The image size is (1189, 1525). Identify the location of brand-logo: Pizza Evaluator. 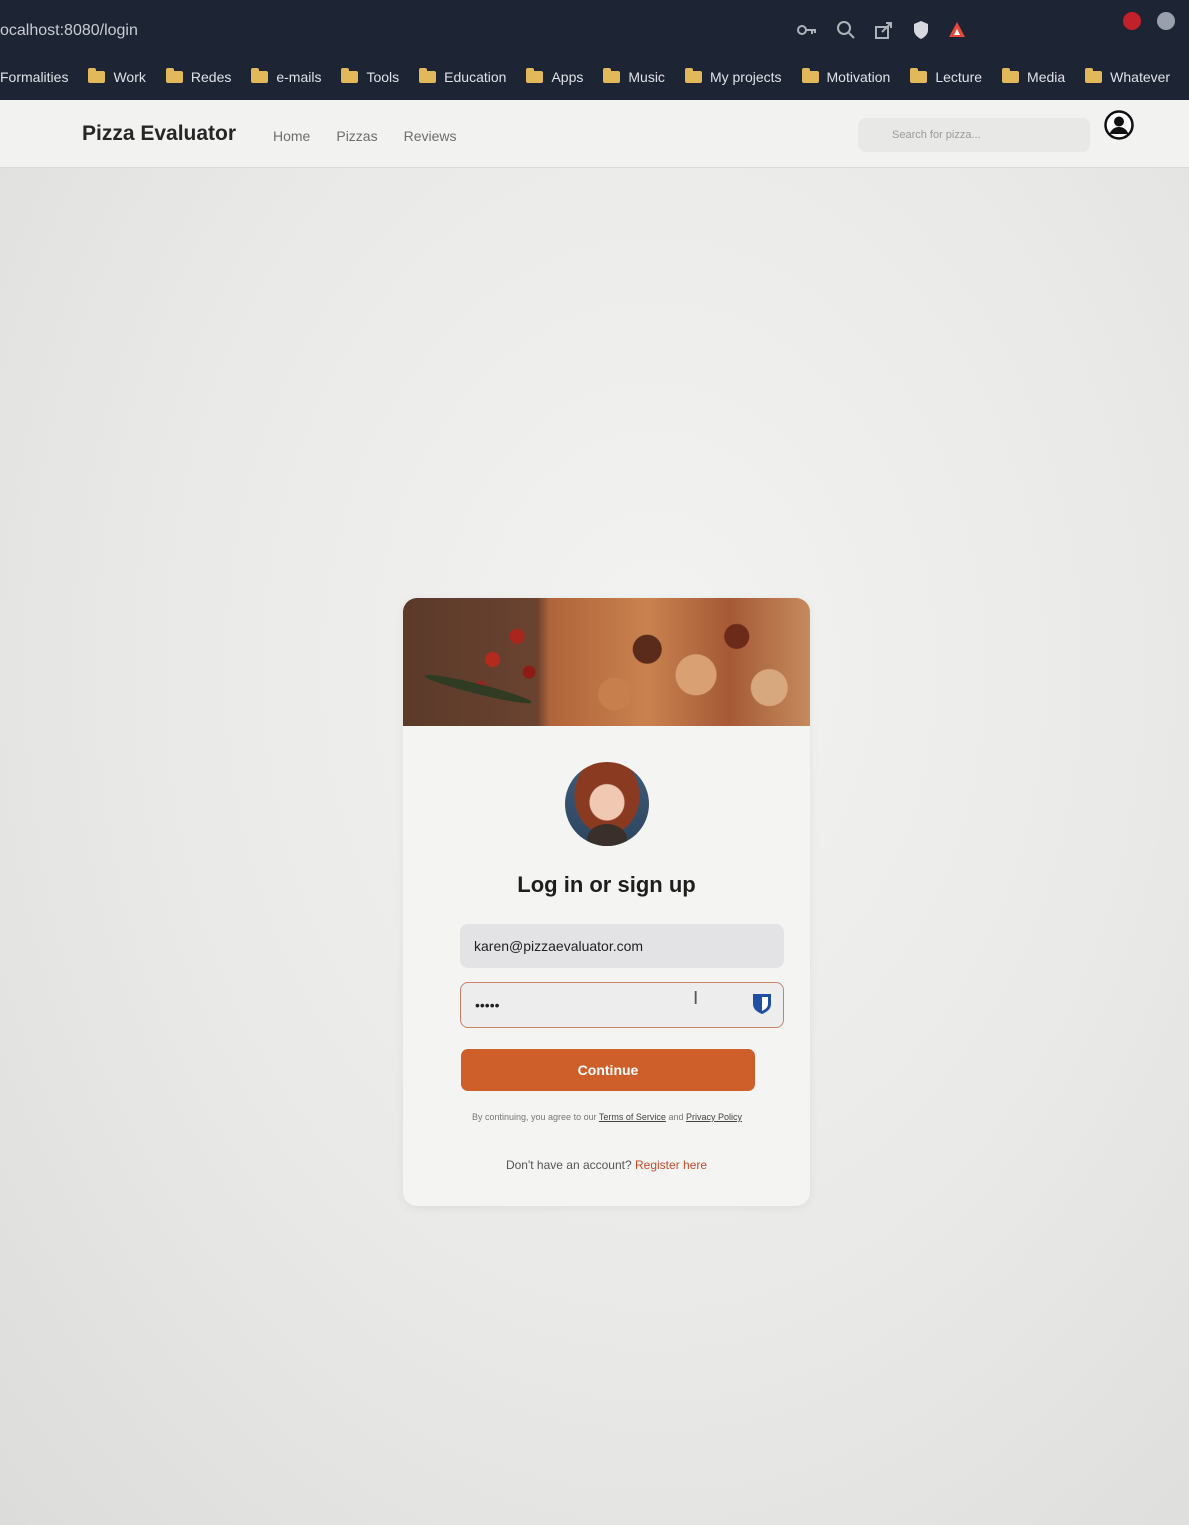
(159, 134).